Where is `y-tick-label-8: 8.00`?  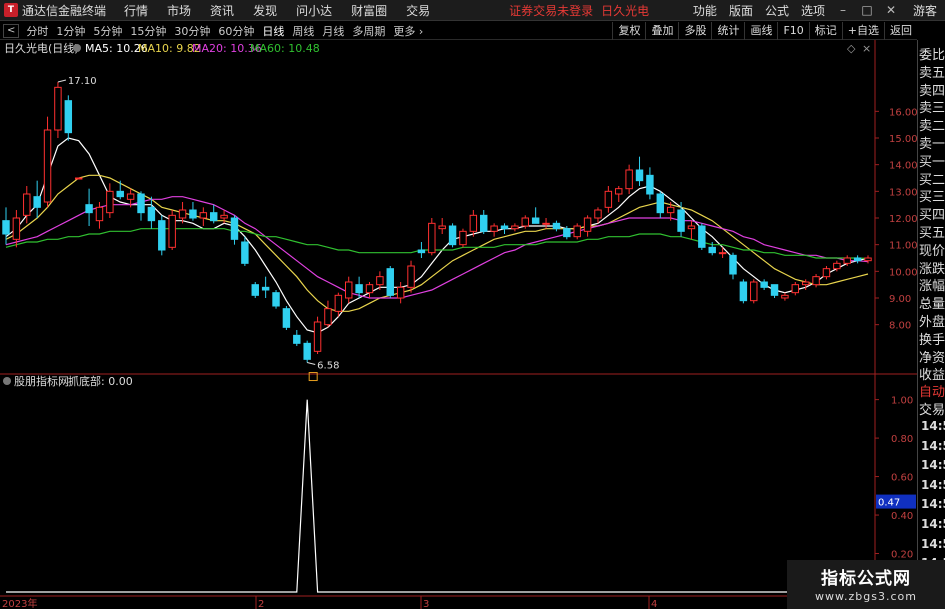 y-tick-label-8: 8.00 is located at coordinates (900, 326).